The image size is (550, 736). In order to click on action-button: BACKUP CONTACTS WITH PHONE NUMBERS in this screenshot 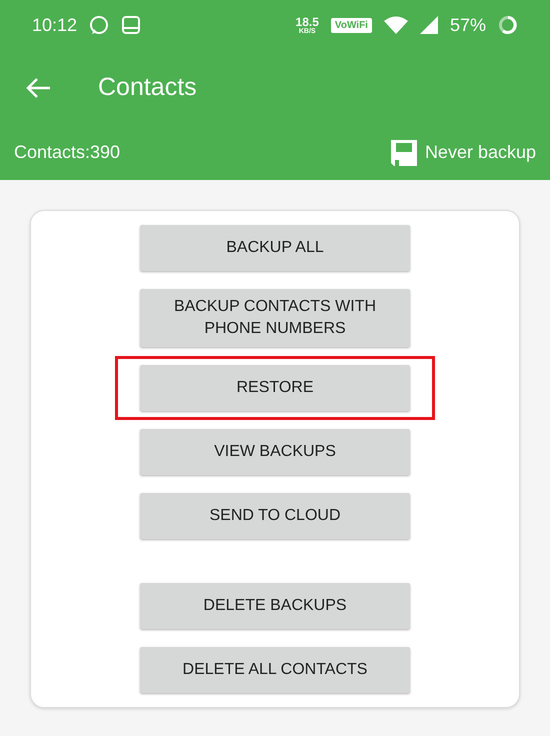, I will do `click(275, 318)`.